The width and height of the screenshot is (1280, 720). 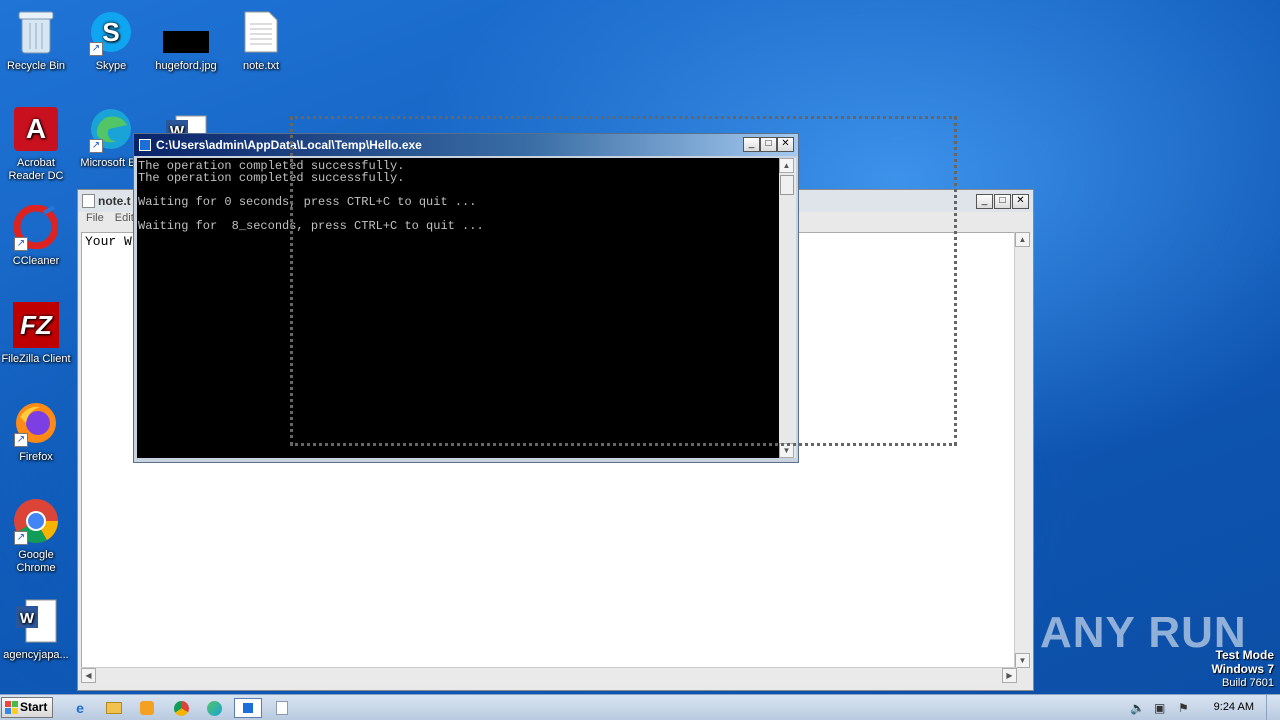 I want to click on taskbar-console-icon, so click(x=248, y=708).